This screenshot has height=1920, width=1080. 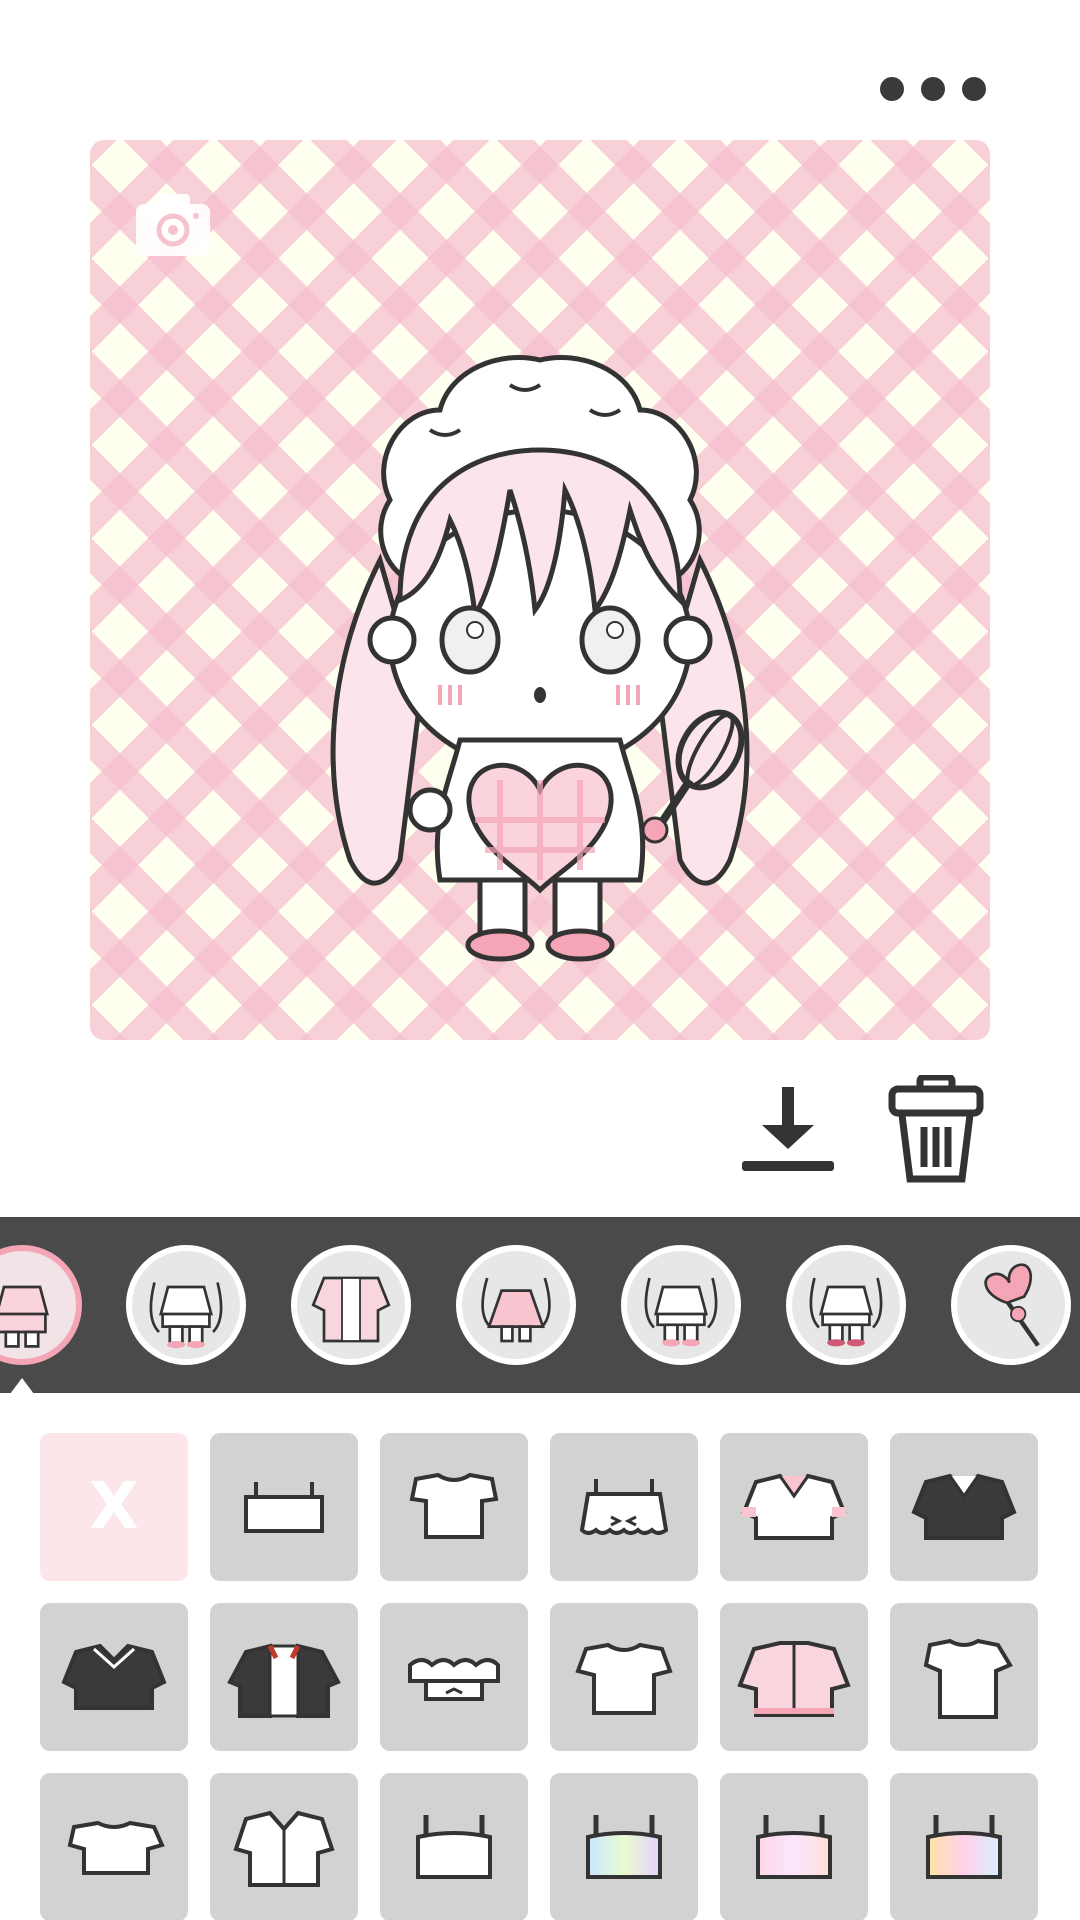 I want to click on item-open-jacket, so click(x=284, y=1677).